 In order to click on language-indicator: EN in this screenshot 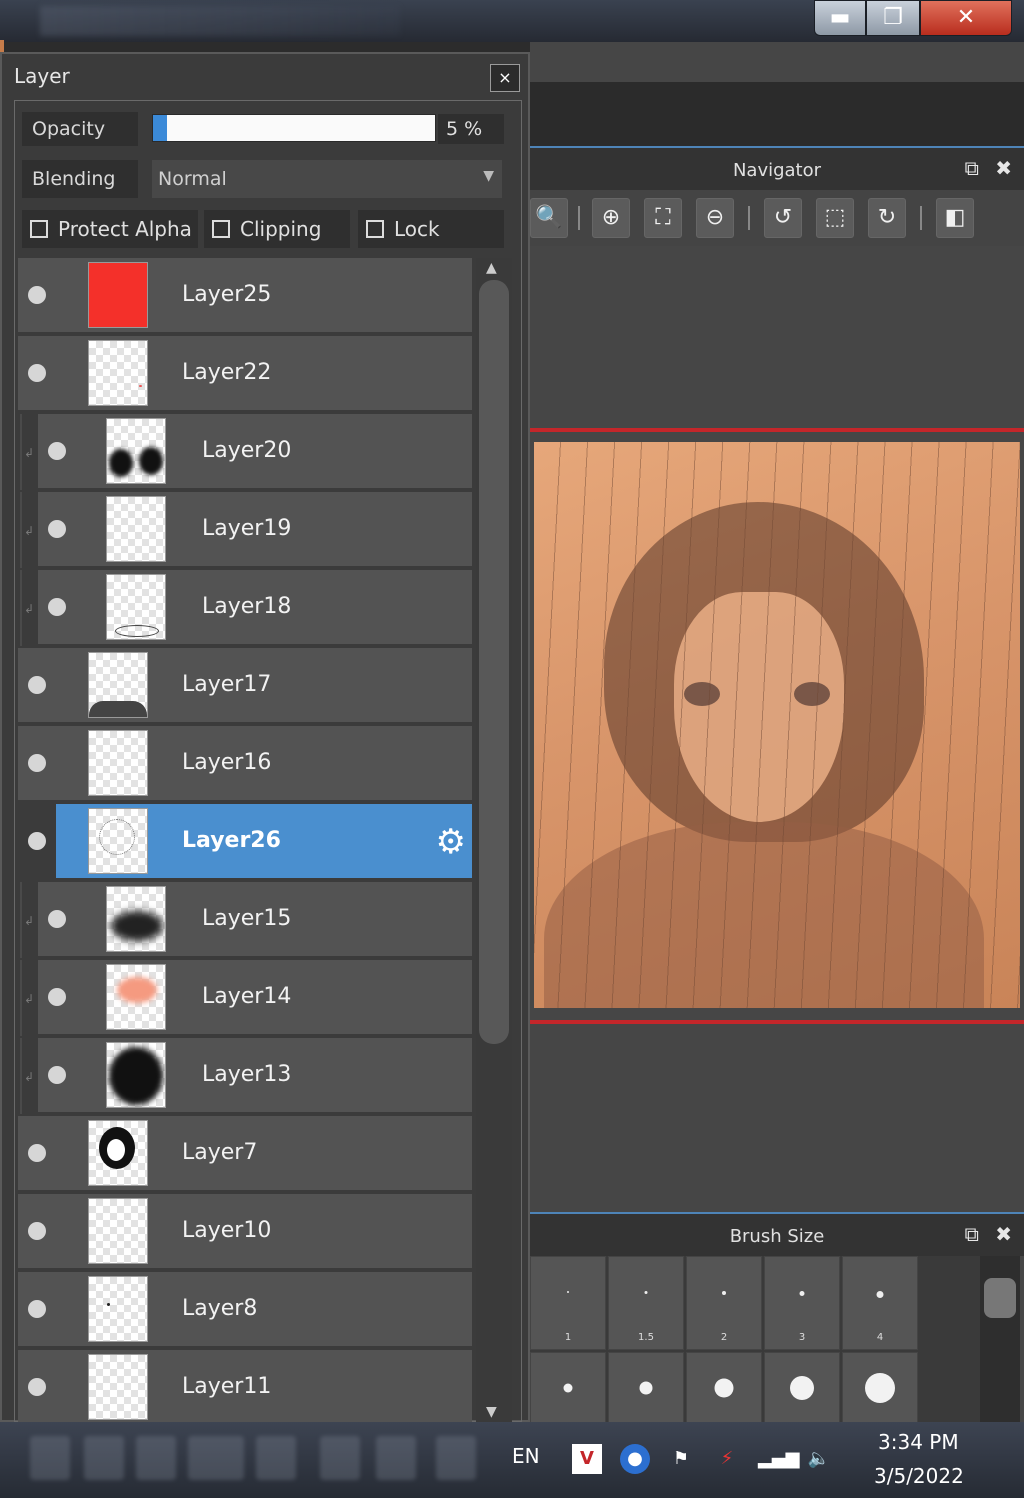, I will do `click(526, 1456)`.